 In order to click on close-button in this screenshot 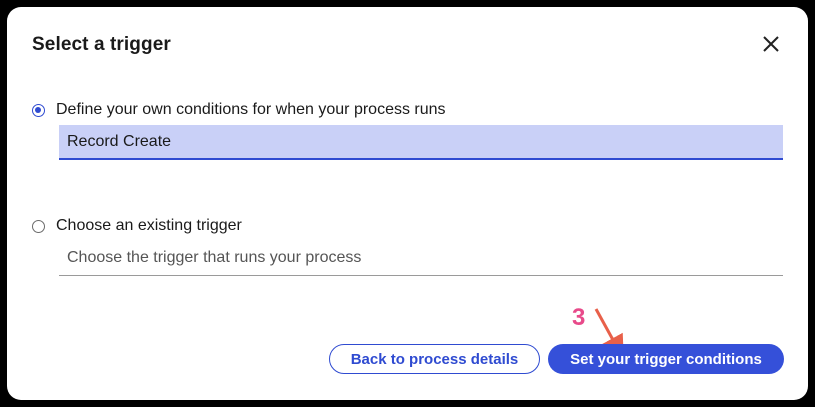, I will do `click(771, 44)`.